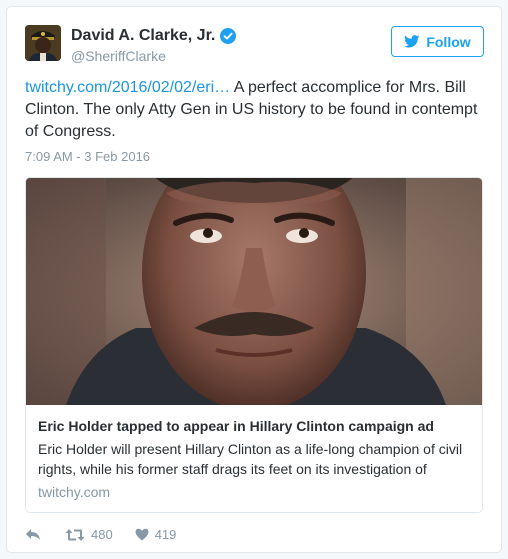 The height and width of the screenshot is (559, 508). I want to click on retweet-count: 480, so click(102, 534).